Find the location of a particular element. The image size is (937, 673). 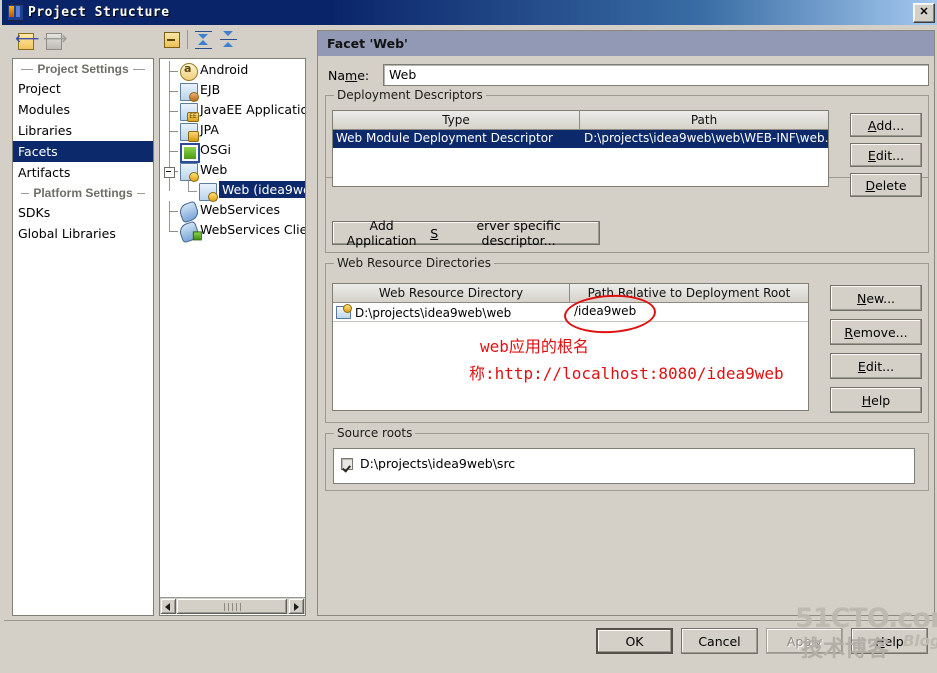

tree-node-javaee-application: JavaEE Application is located at coordinates (232, 111).